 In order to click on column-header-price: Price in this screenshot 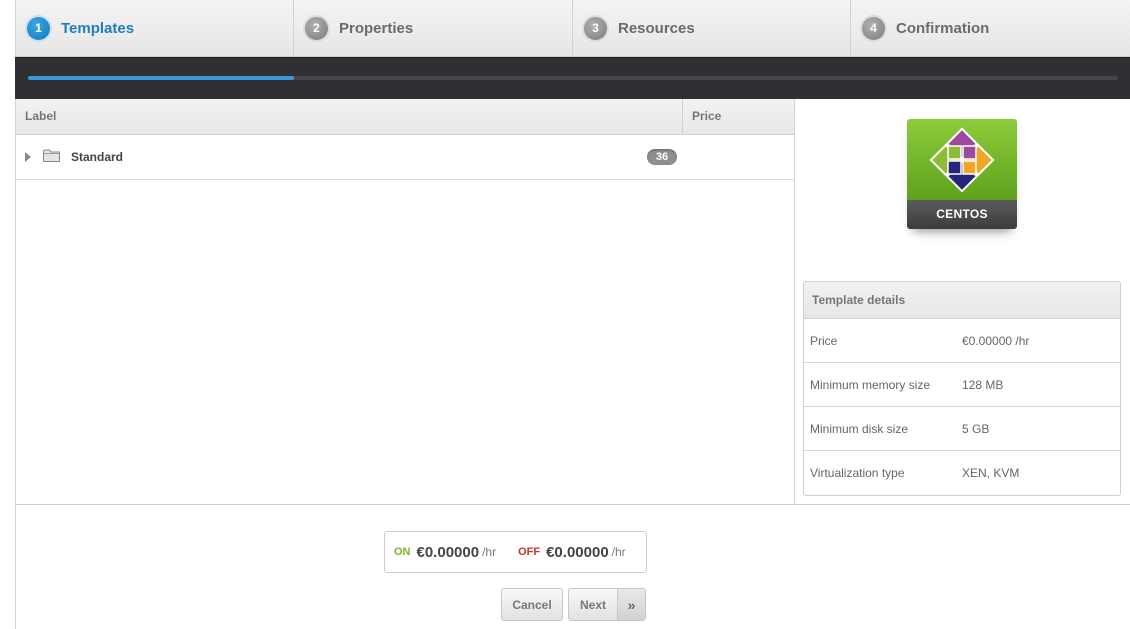, I will do `click(706, 116)`.